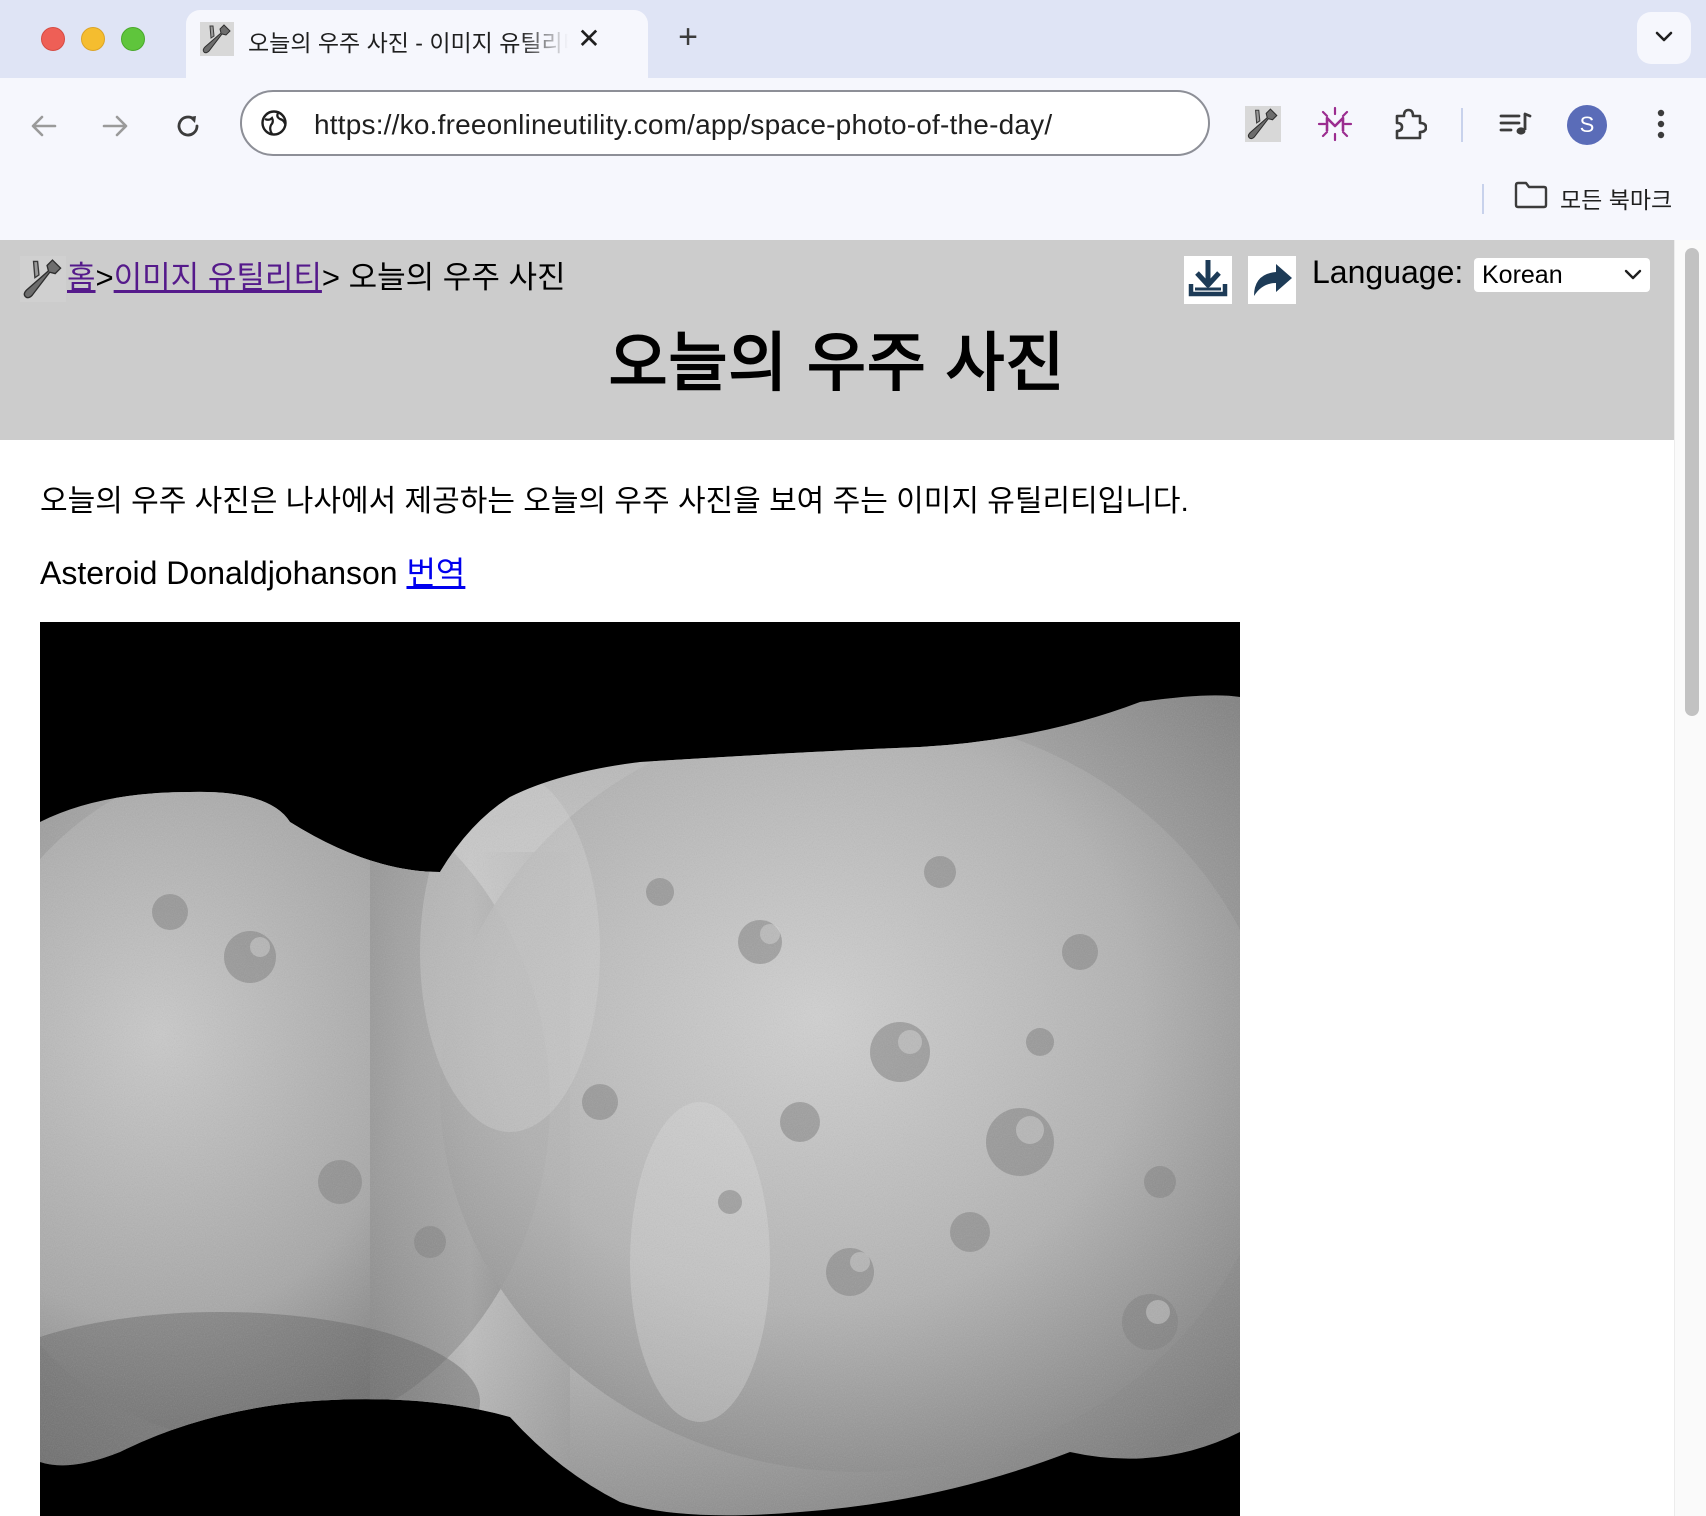 The image size is (1706, 1516). I want to click on reload-icon, so click(188, 128).